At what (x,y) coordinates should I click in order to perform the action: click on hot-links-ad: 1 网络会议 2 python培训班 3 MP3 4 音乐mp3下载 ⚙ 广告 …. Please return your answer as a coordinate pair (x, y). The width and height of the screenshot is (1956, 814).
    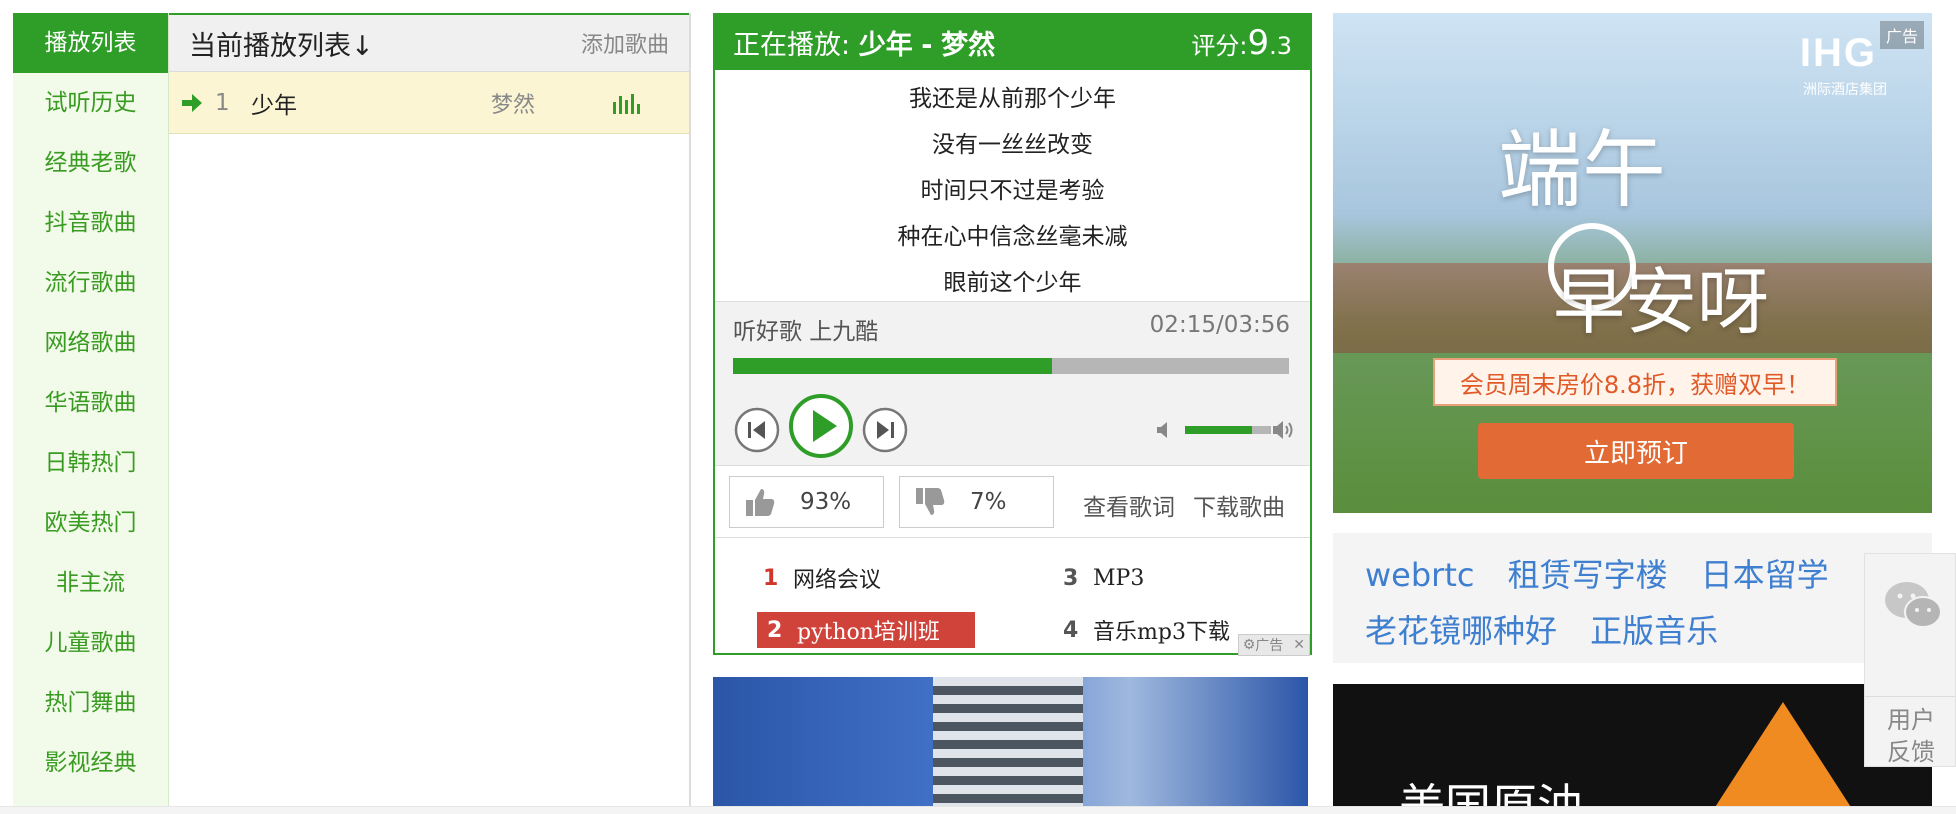
    Looking at the image, I should click on (1012, 597).